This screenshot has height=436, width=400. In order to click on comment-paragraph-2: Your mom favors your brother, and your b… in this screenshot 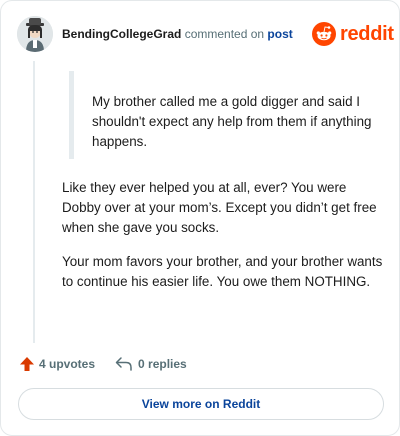, I will do `click(222, 271)`.